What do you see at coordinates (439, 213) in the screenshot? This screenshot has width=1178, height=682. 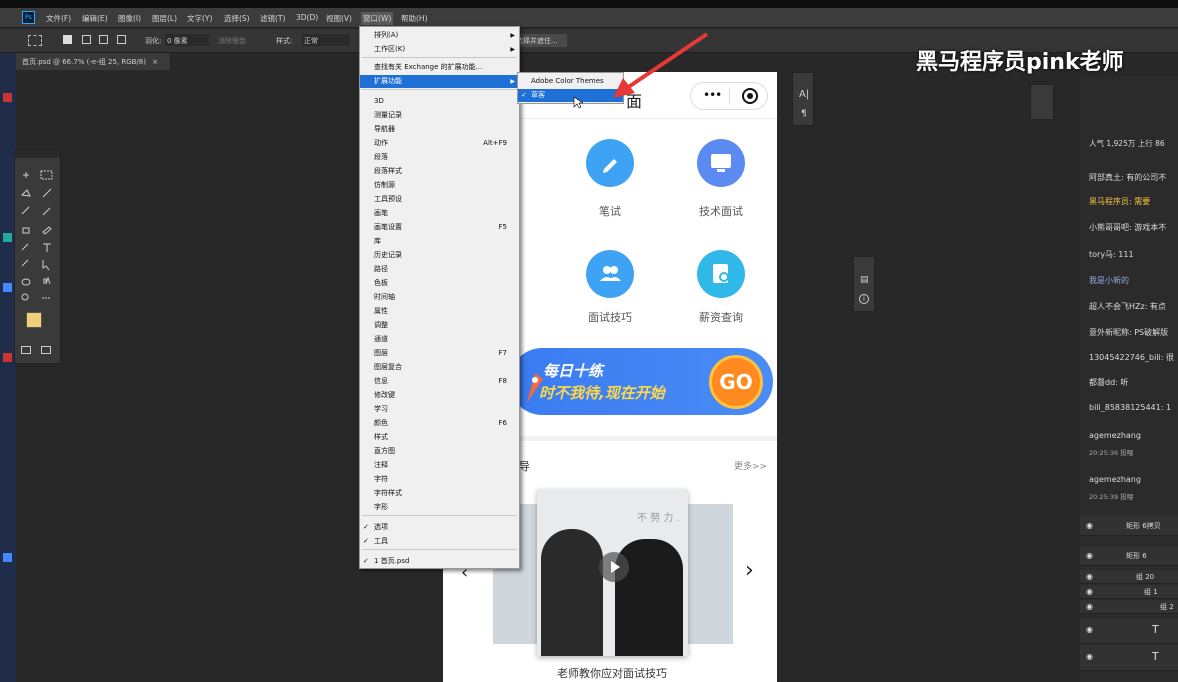 I see `menu-item-12: 画笔` at bounding box center [439, 213].